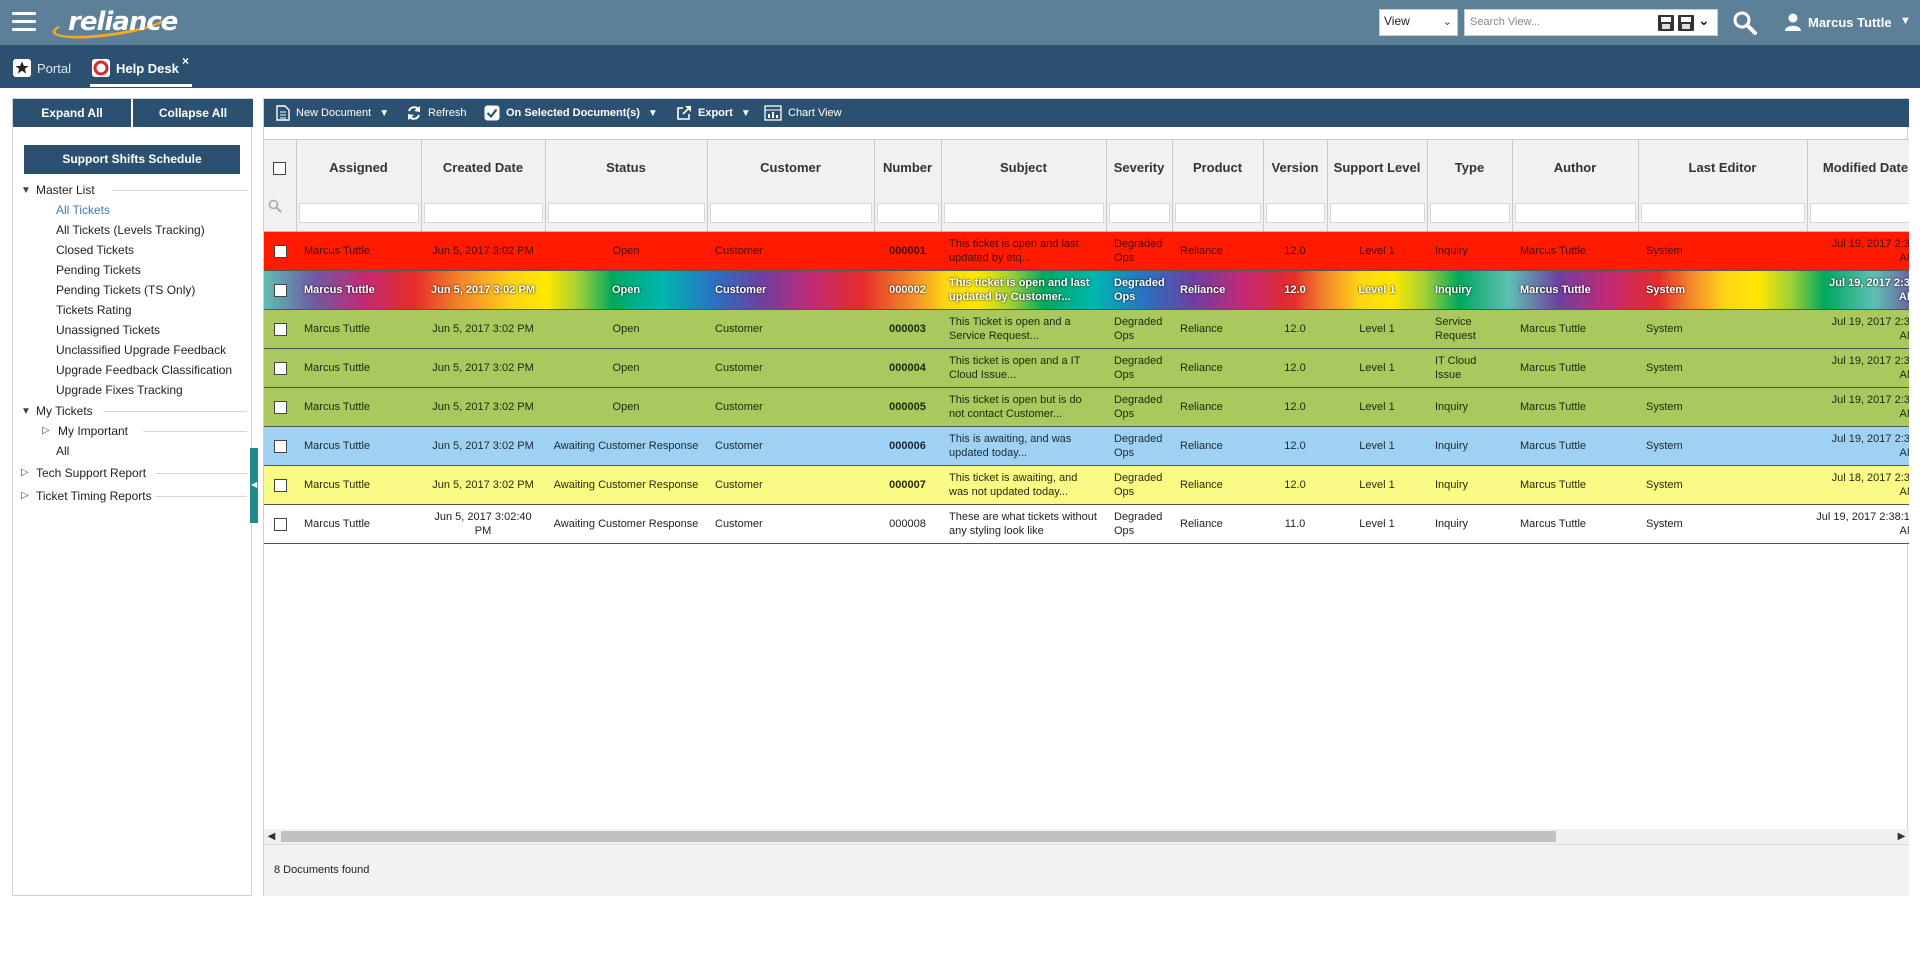 The image size is (1920, 957). What do you see at coordinates (114, 24) in the screenshot?
I see `reliance-logo: reliance` at bounding box center [114, 24].